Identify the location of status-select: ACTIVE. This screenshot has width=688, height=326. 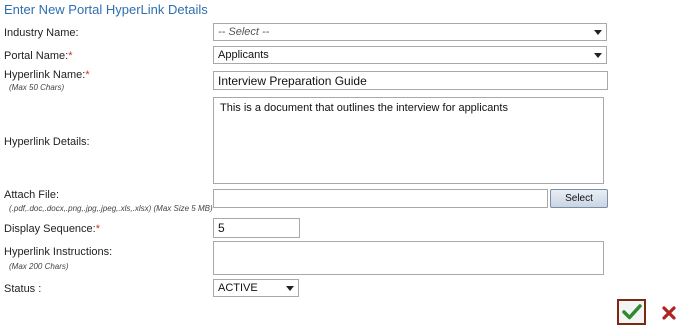
(256, 288).